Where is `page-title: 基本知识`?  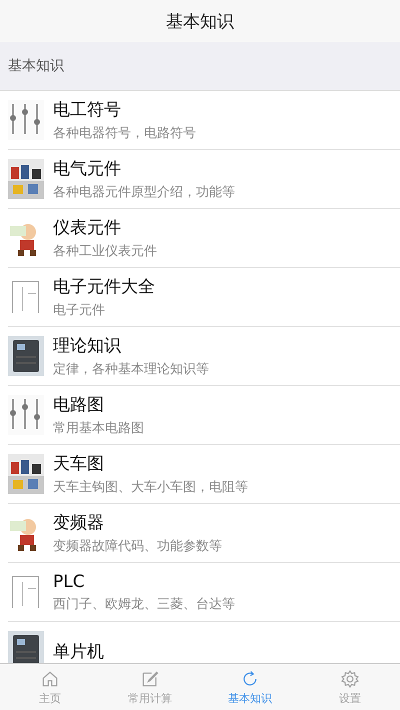
page-title: 基本知识 is located at coordinates (200, 21).